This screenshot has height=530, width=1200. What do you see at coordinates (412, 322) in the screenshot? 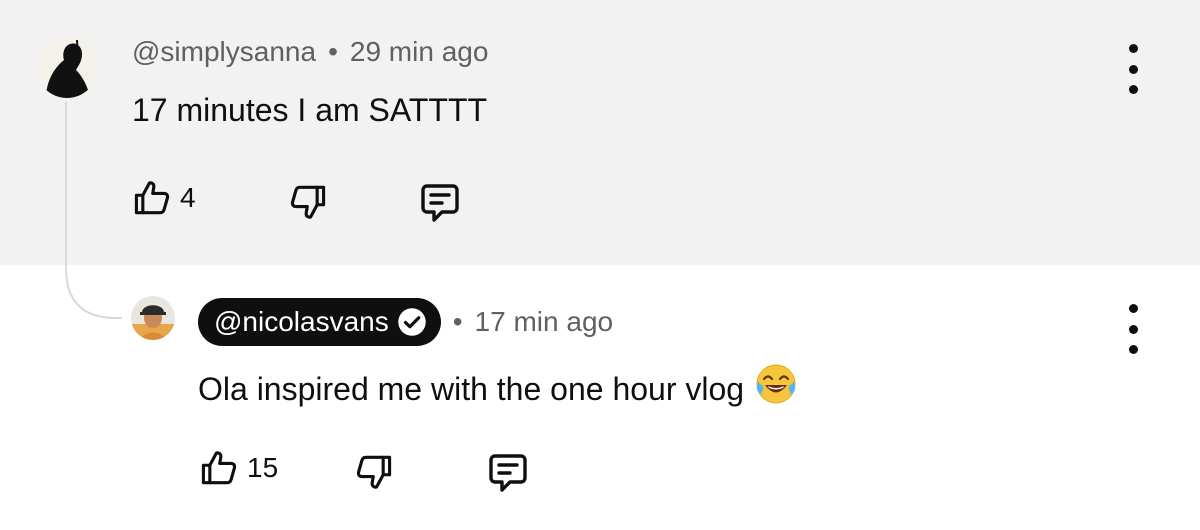
I see `verified-check-icon` at bounding box center [412, 322].